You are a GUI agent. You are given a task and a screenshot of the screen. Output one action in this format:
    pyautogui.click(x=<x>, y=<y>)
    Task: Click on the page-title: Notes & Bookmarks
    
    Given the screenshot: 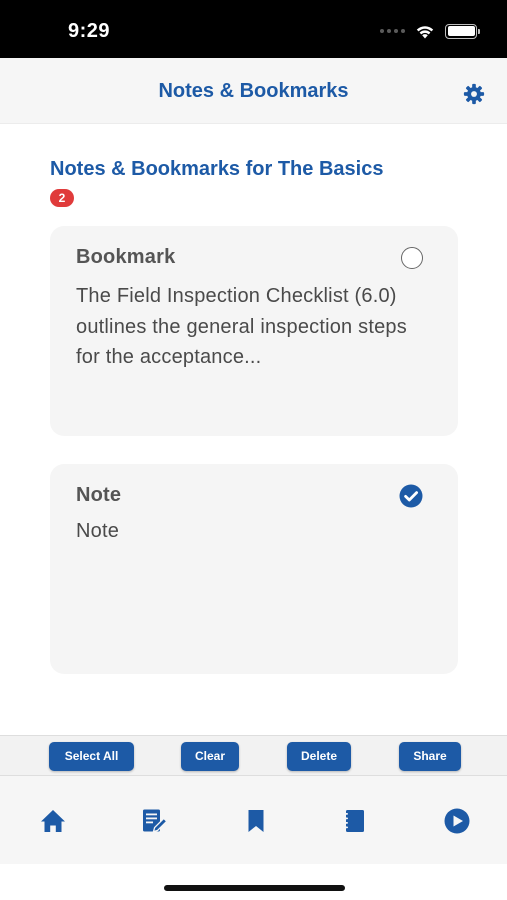 What is the action you would take?
    pyautogui.click(x=253, y=91)
    